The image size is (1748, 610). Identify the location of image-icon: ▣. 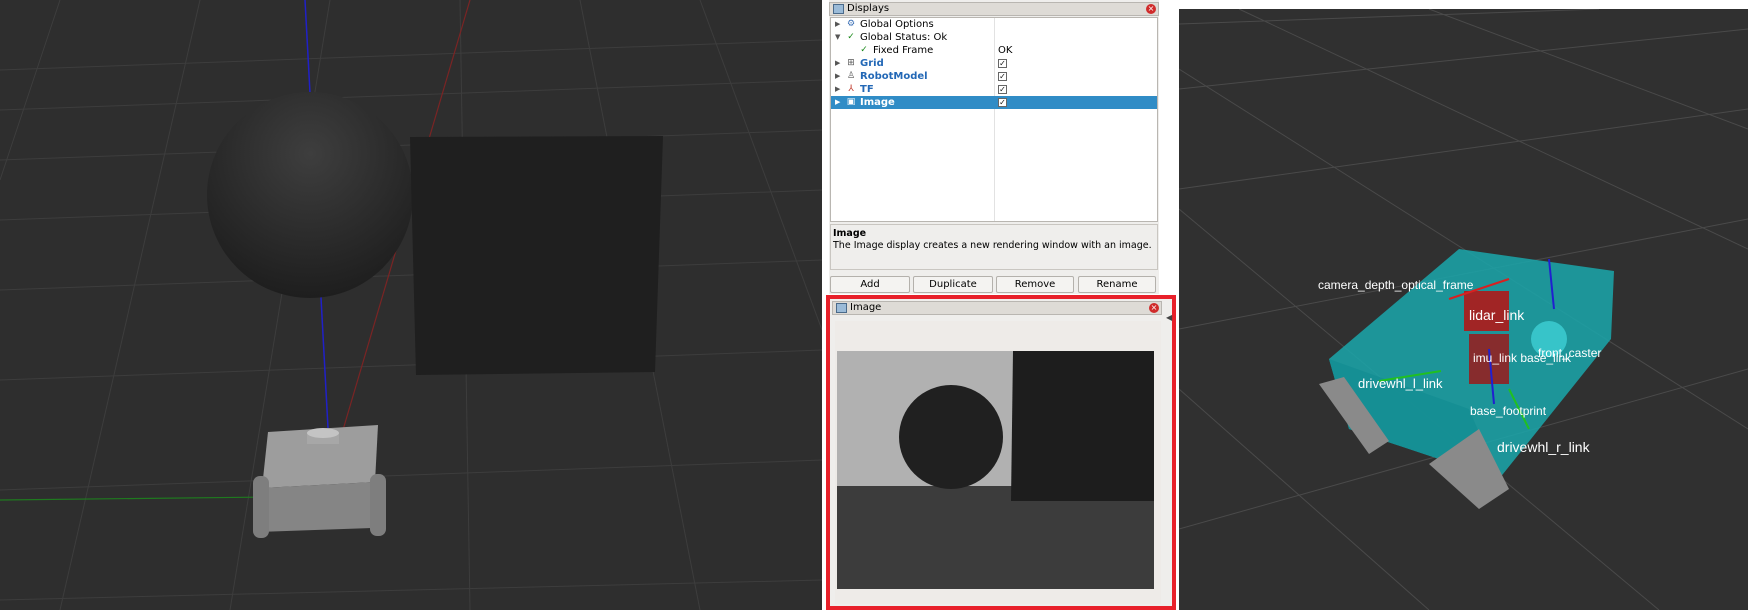
(851, 102).